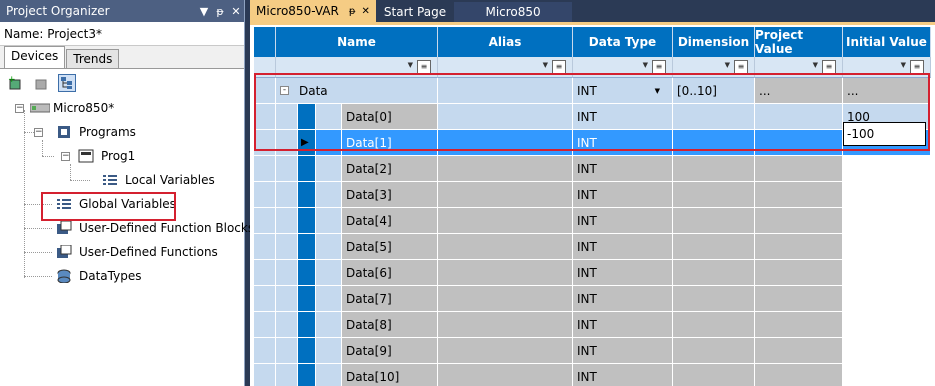 Image resolution: width=935 pixels, height=386 pixels. What do you see at coordinates (390, 169) in the screenshot?
I see `cell-name: Data[2]` at bounding box center [390, 169].